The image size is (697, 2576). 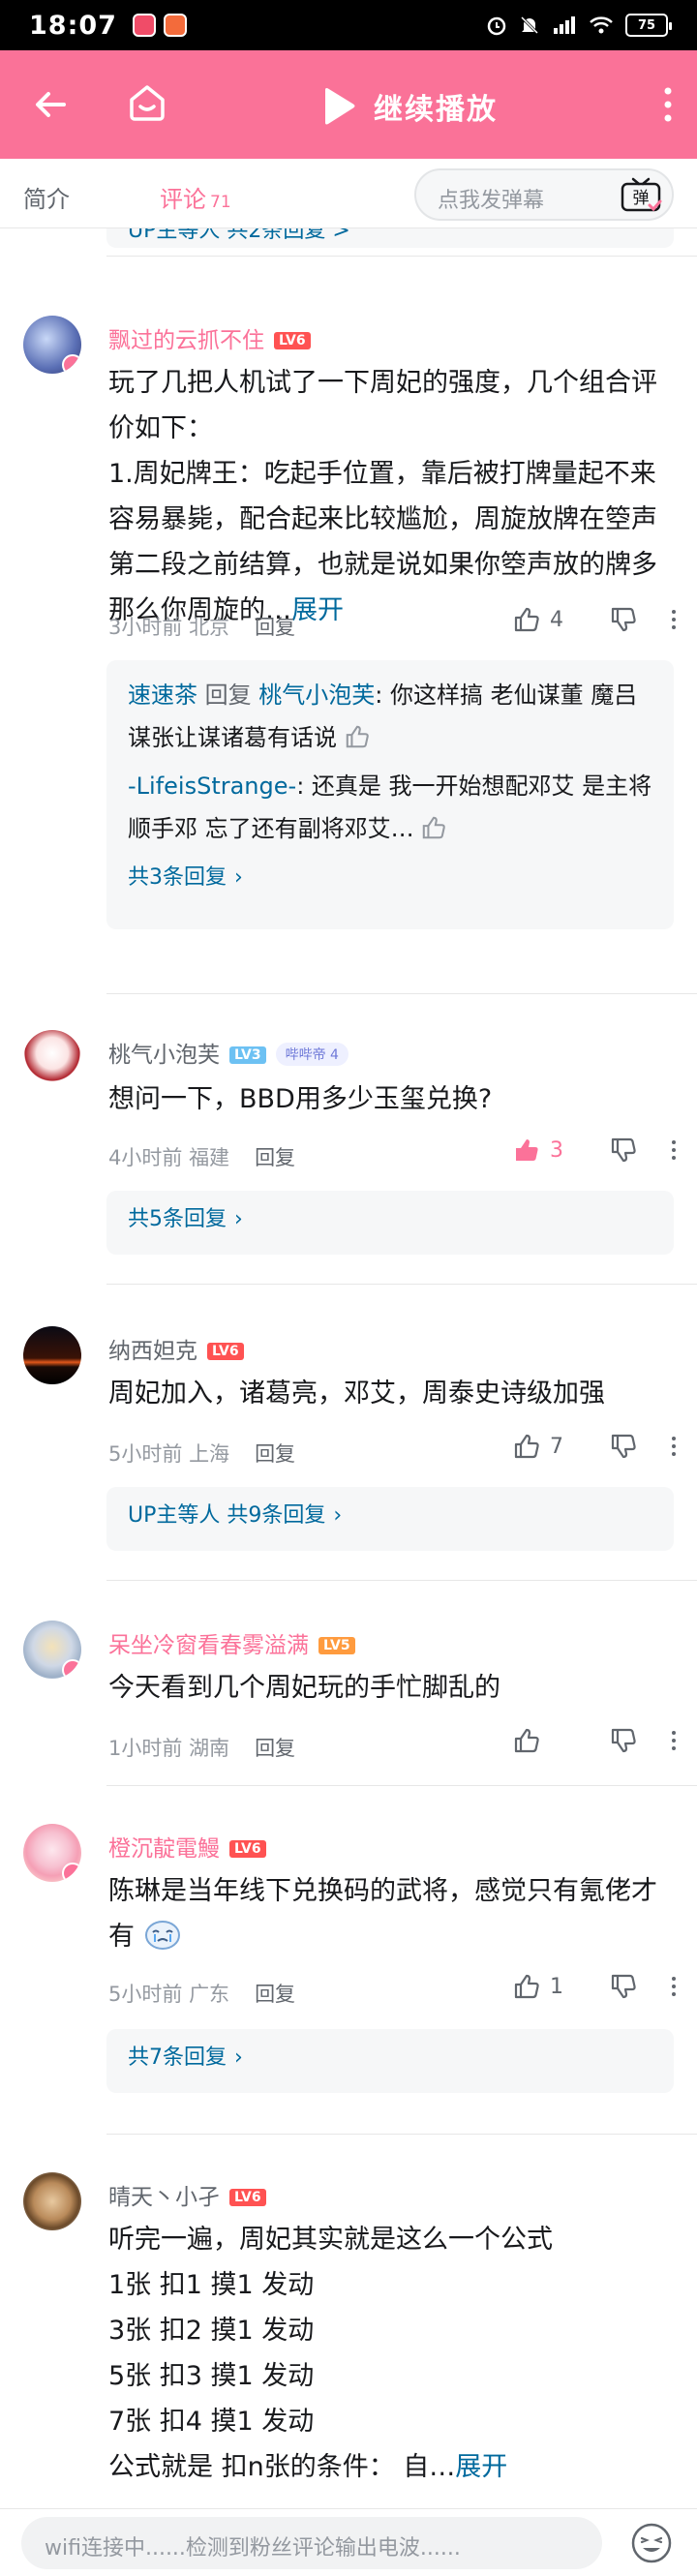 I want to click on like-button: 7, so click(x=548, y=1446).